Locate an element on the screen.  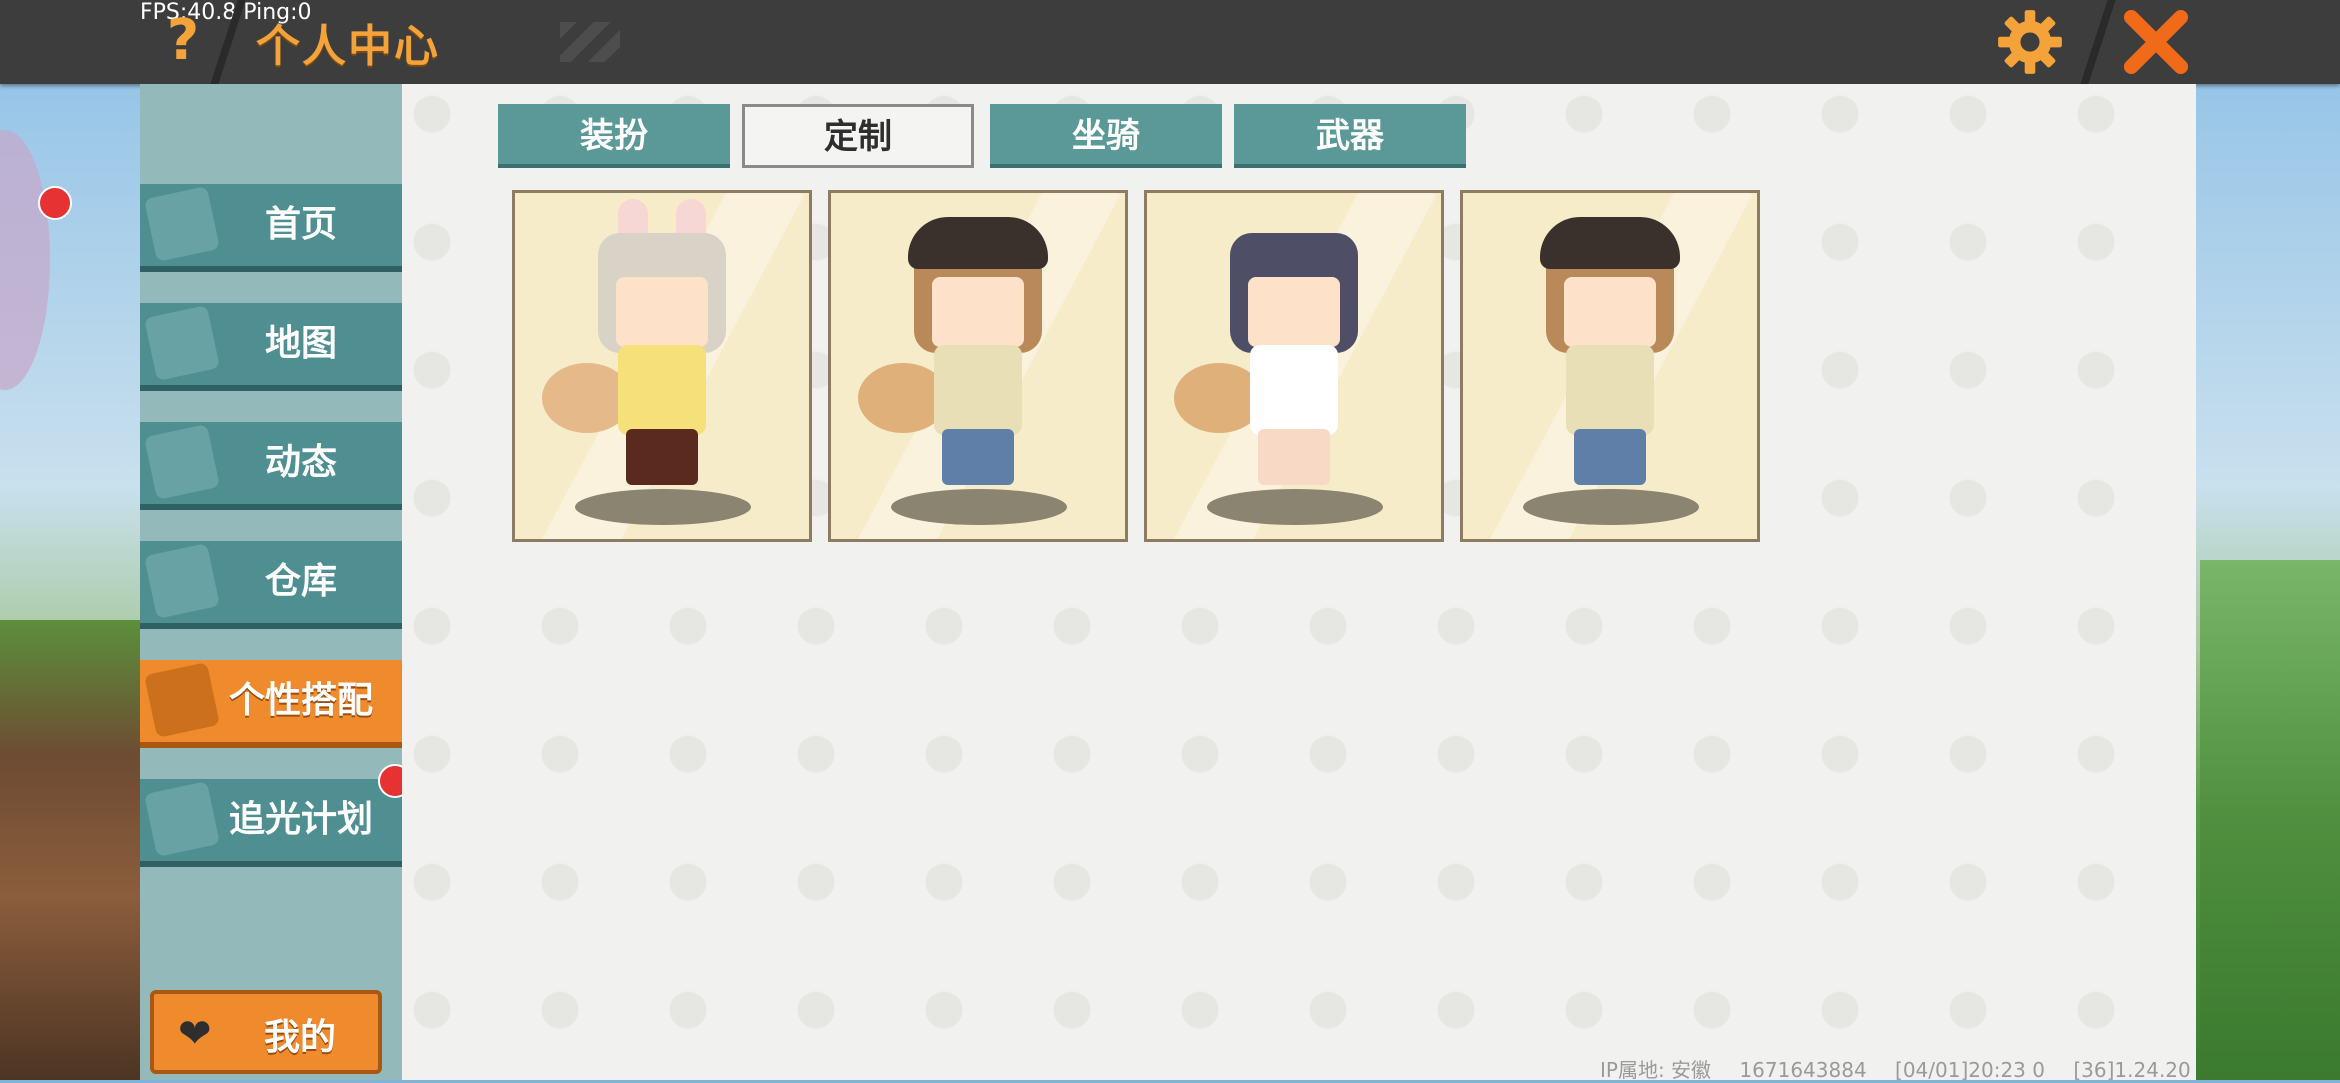
sidebar-item-warehouse: 仓库 is located at coordinates (271, 585).